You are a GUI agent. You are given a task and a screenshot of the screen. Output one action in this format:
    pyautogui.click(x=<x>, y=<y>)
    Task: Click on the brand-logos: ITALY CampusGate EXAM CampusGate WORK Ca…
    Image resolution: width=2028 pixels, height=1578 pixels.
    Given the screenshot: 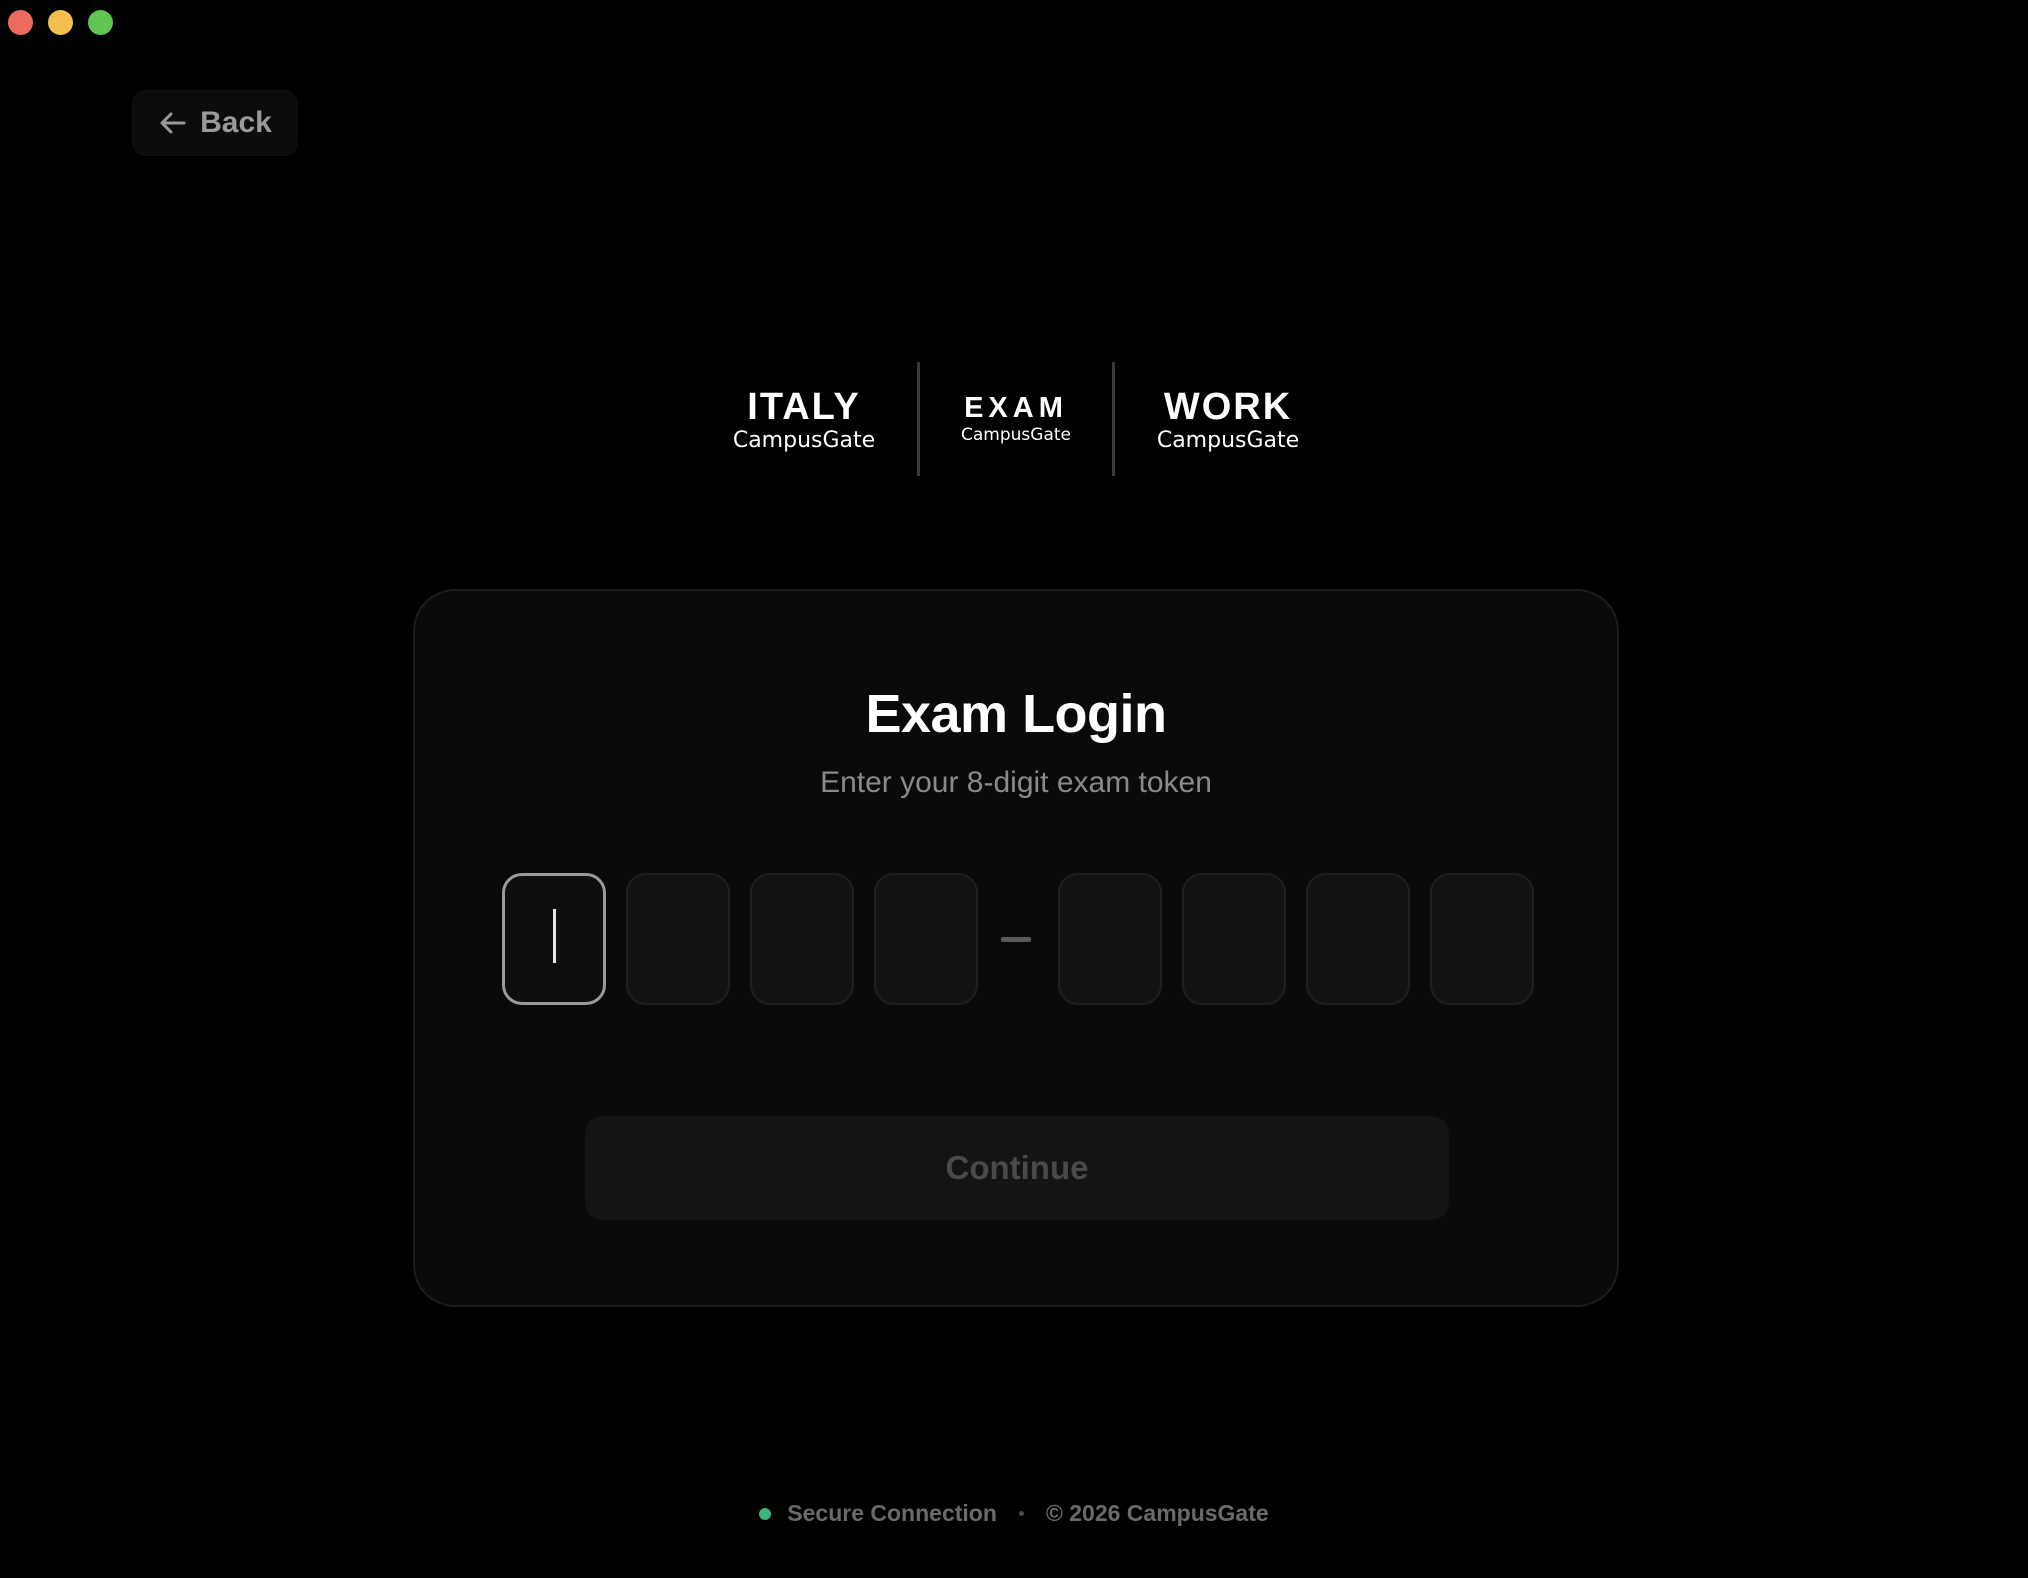 What is the action you would take?
    pyautogui.click(x=1014, y=419)
    